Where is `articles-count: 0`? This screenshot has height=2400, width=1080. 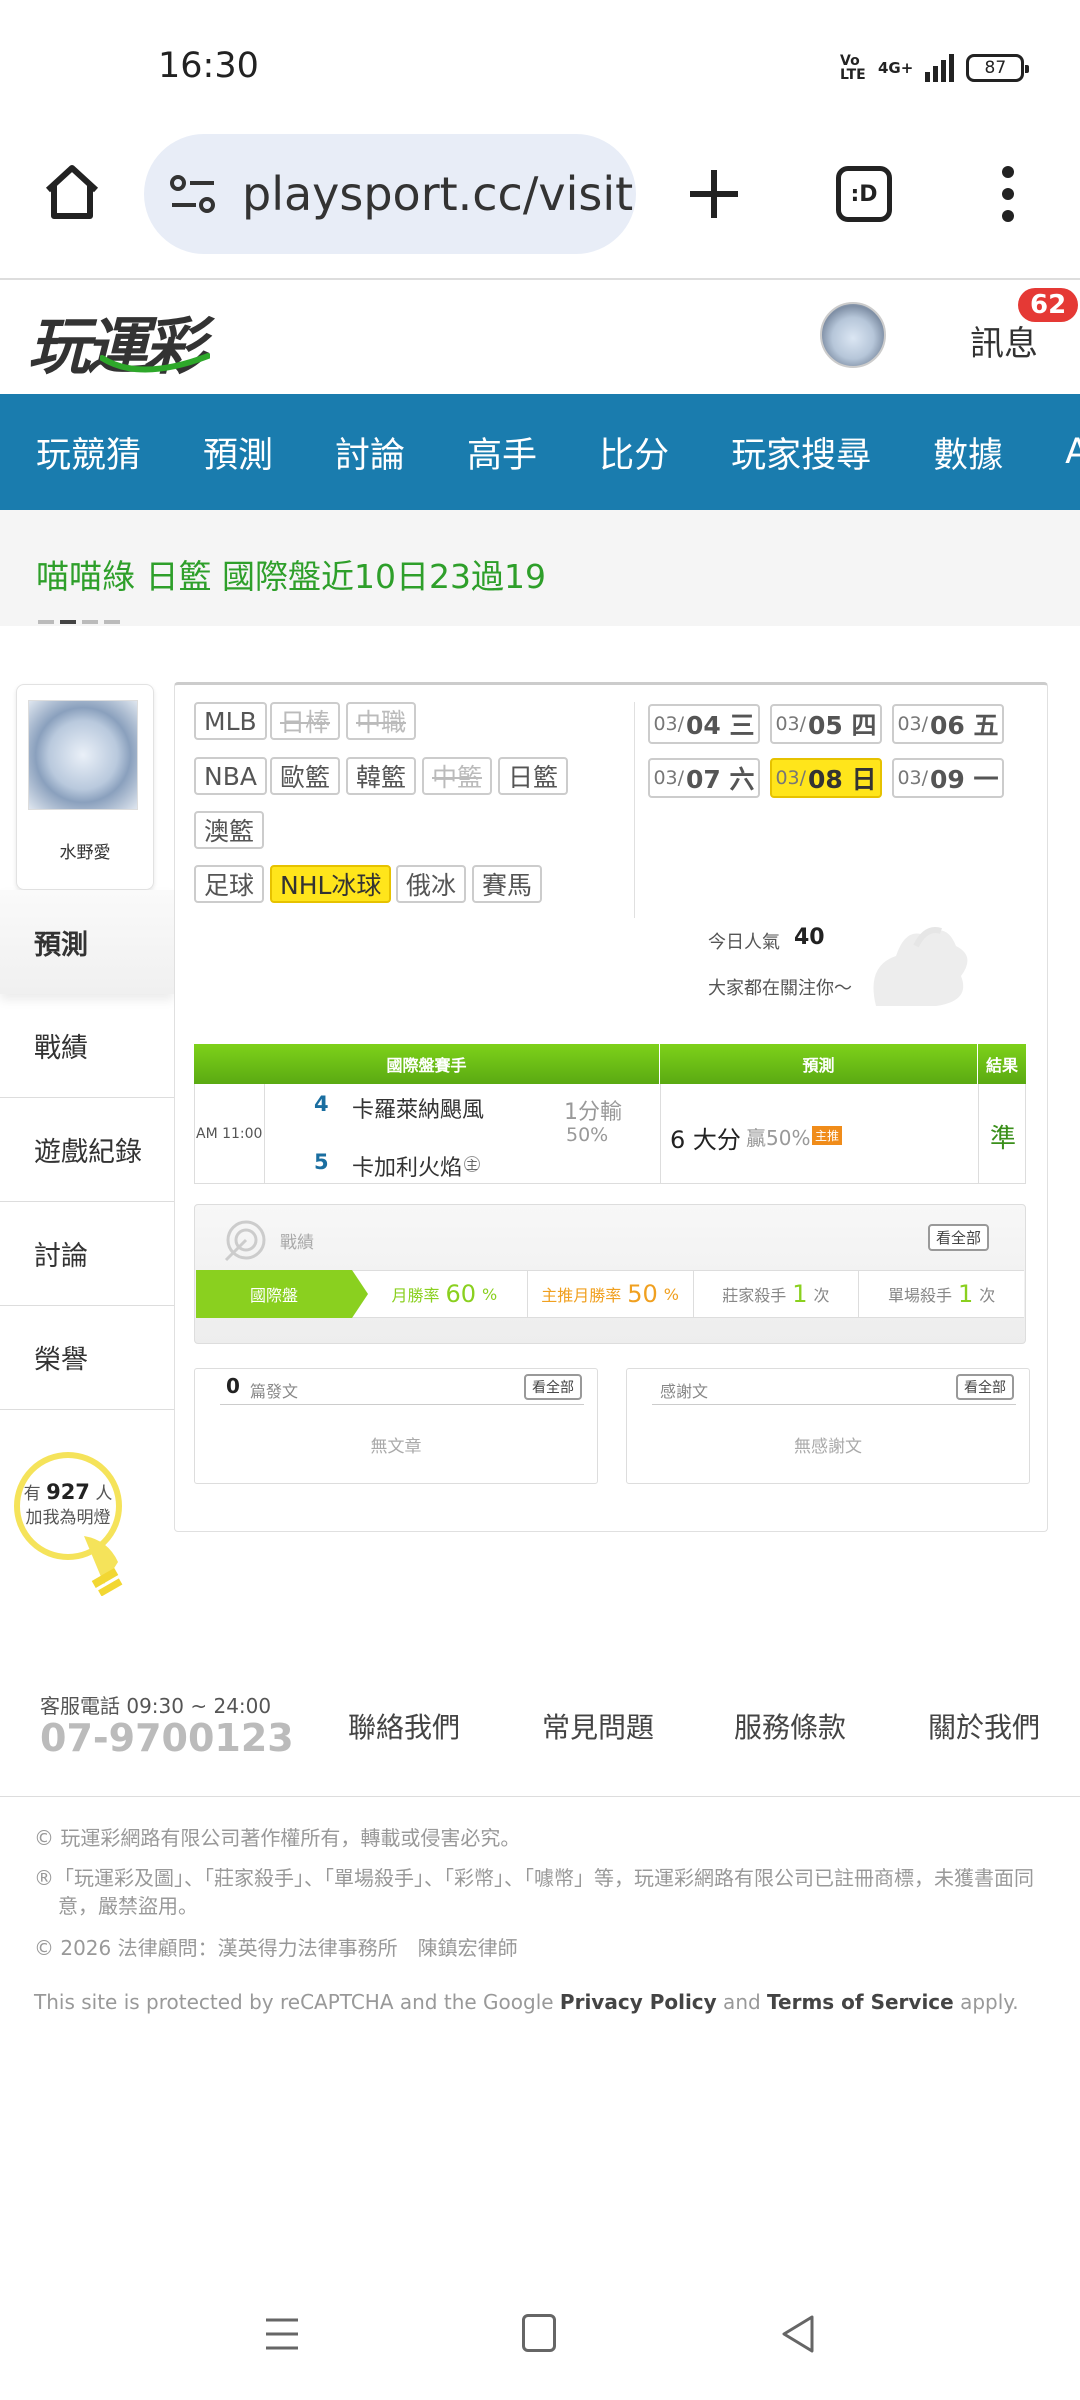
articles-count: 0 is located at coordinates (233, 1386).